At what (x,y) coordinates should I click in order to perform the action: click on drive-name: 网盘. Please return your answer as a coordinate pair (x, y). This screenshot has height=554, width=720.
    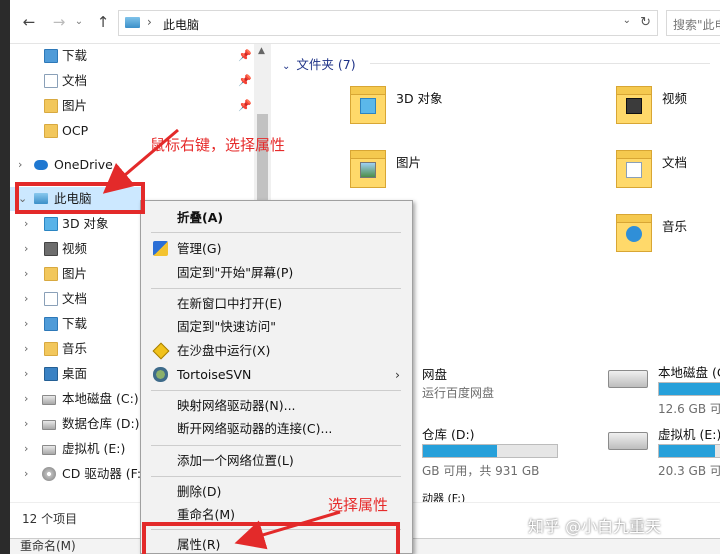
    Looking at the image, I should click on (435, 374).